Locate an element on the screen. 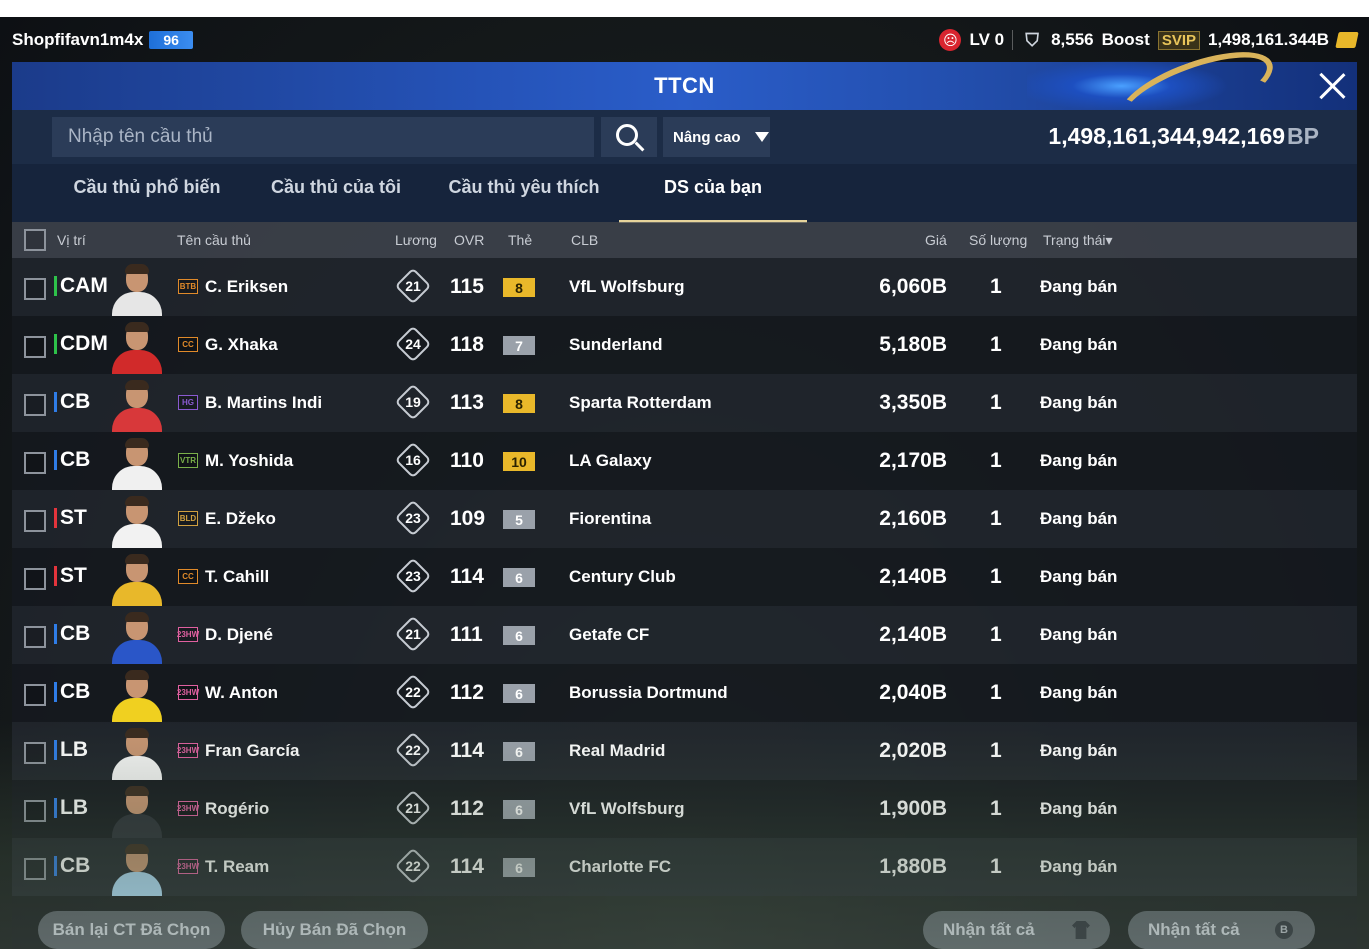 This screenshot has width=1369, height=949. currency-bar: ☹ LV 0 ⛉ 8,556 Boost SVIP 1,498,161.344B is located at coordinates (1149, 40).